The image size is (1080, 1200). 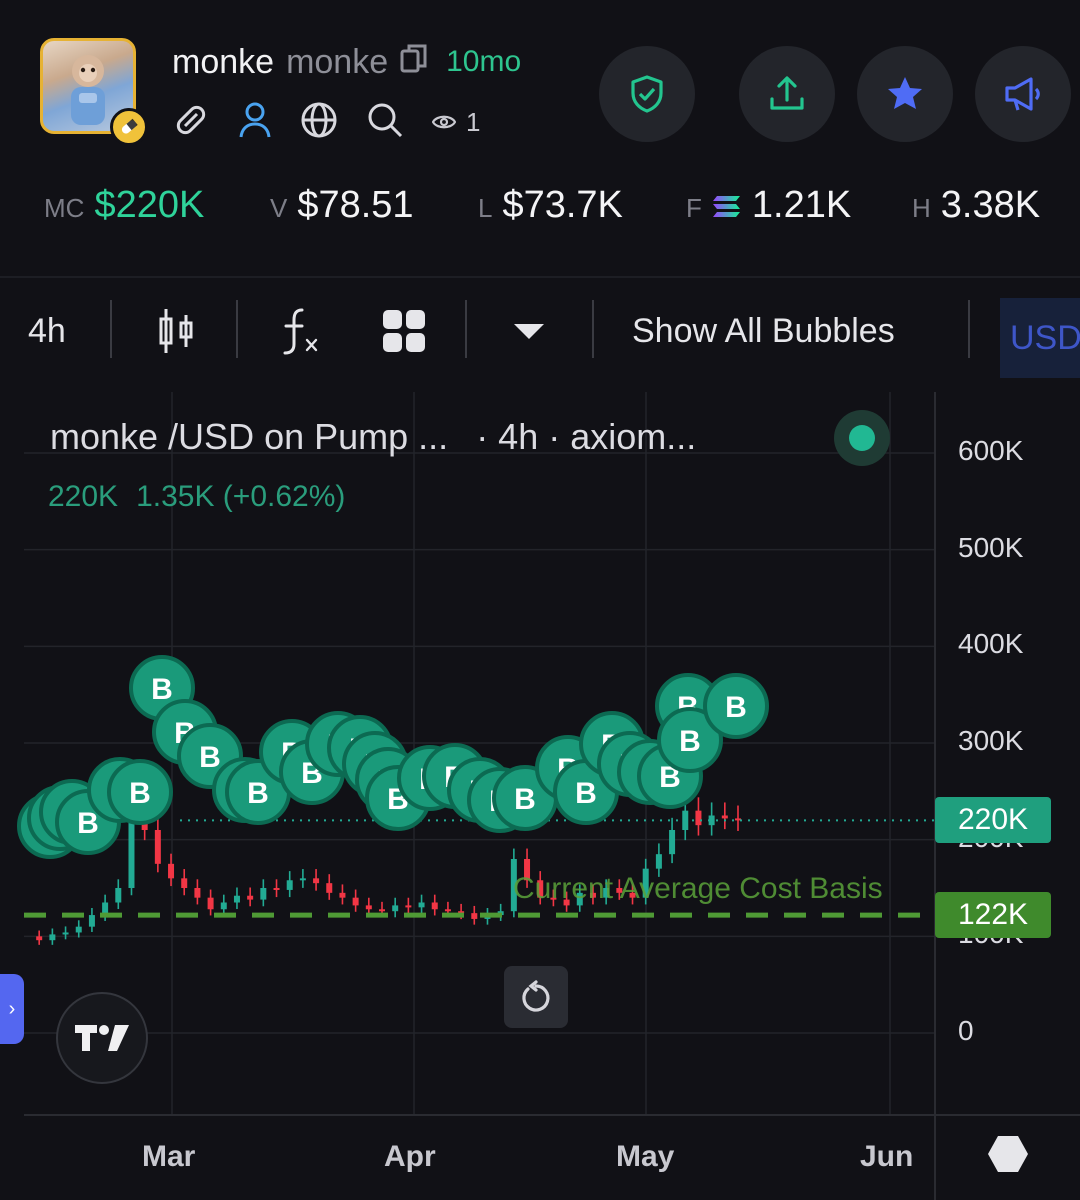 What do you see at coordinates (698, 888) in the screenshot?
I see `avg-cost-label: Current Average Cost Basis` at bounding box center [698, 888].